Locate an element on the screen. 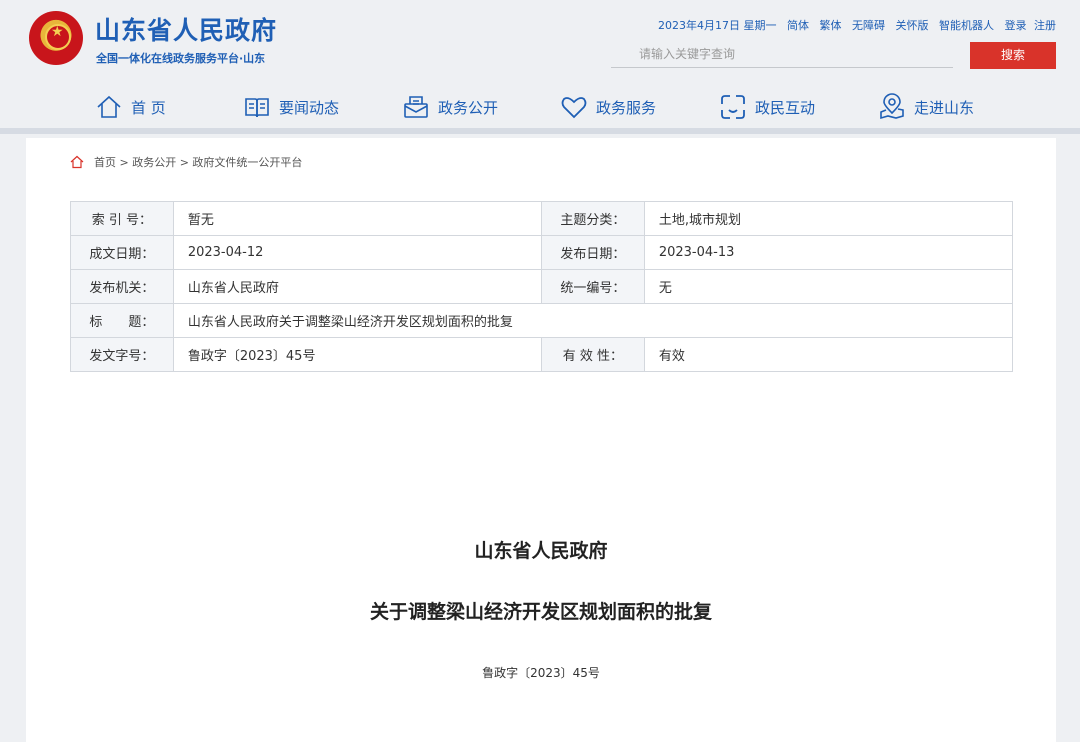 Image resolution: width=1080 pixels, height=742 pixels. nav-item-interaction: 政民互动 is located at coordinates (767, 107).